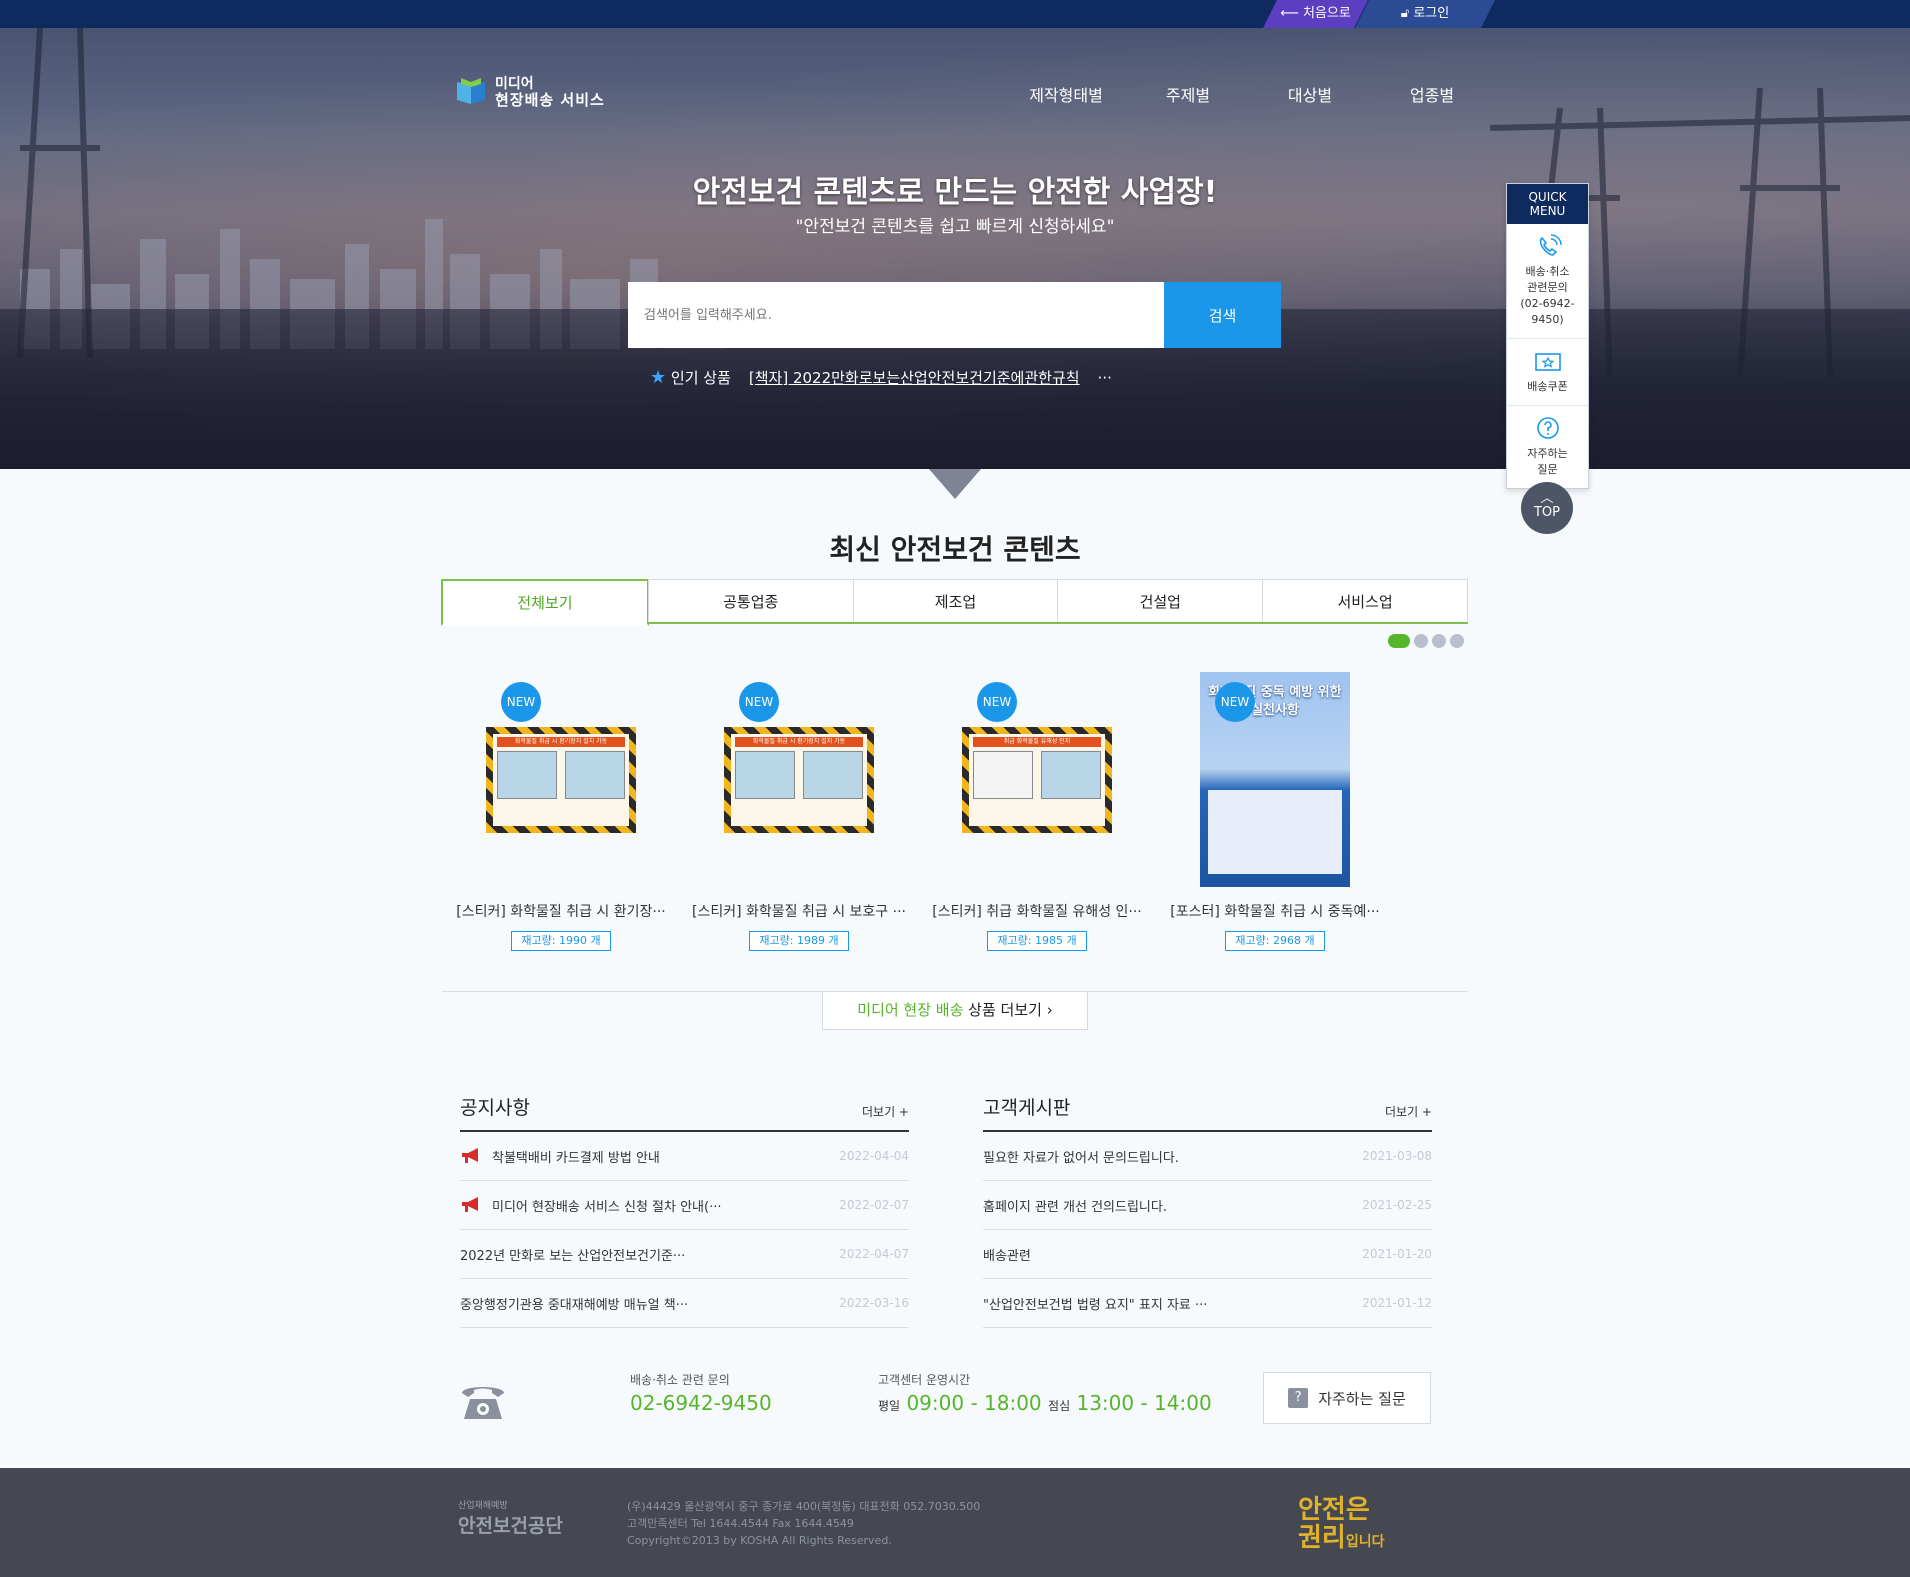 This screenshot has height=1577, width=1910. What do you see at coordinates (1408, 1111) in the screenshot?
I see `customer-more-link: 더보기 +` at bounding box center [1408, 1111].